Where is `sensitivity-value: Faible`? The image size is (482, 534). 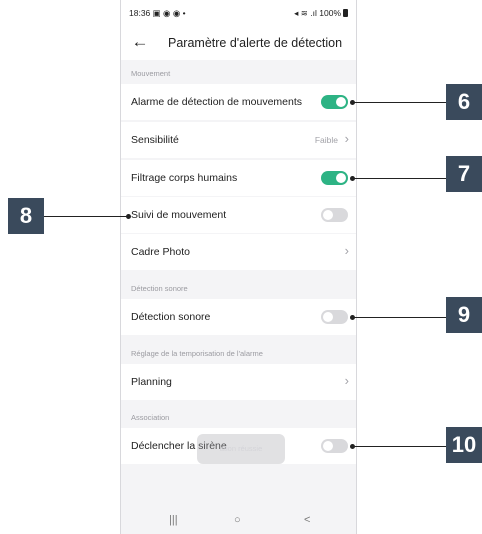
sensitivity-value: Faible is located at coordinates (326, 140).